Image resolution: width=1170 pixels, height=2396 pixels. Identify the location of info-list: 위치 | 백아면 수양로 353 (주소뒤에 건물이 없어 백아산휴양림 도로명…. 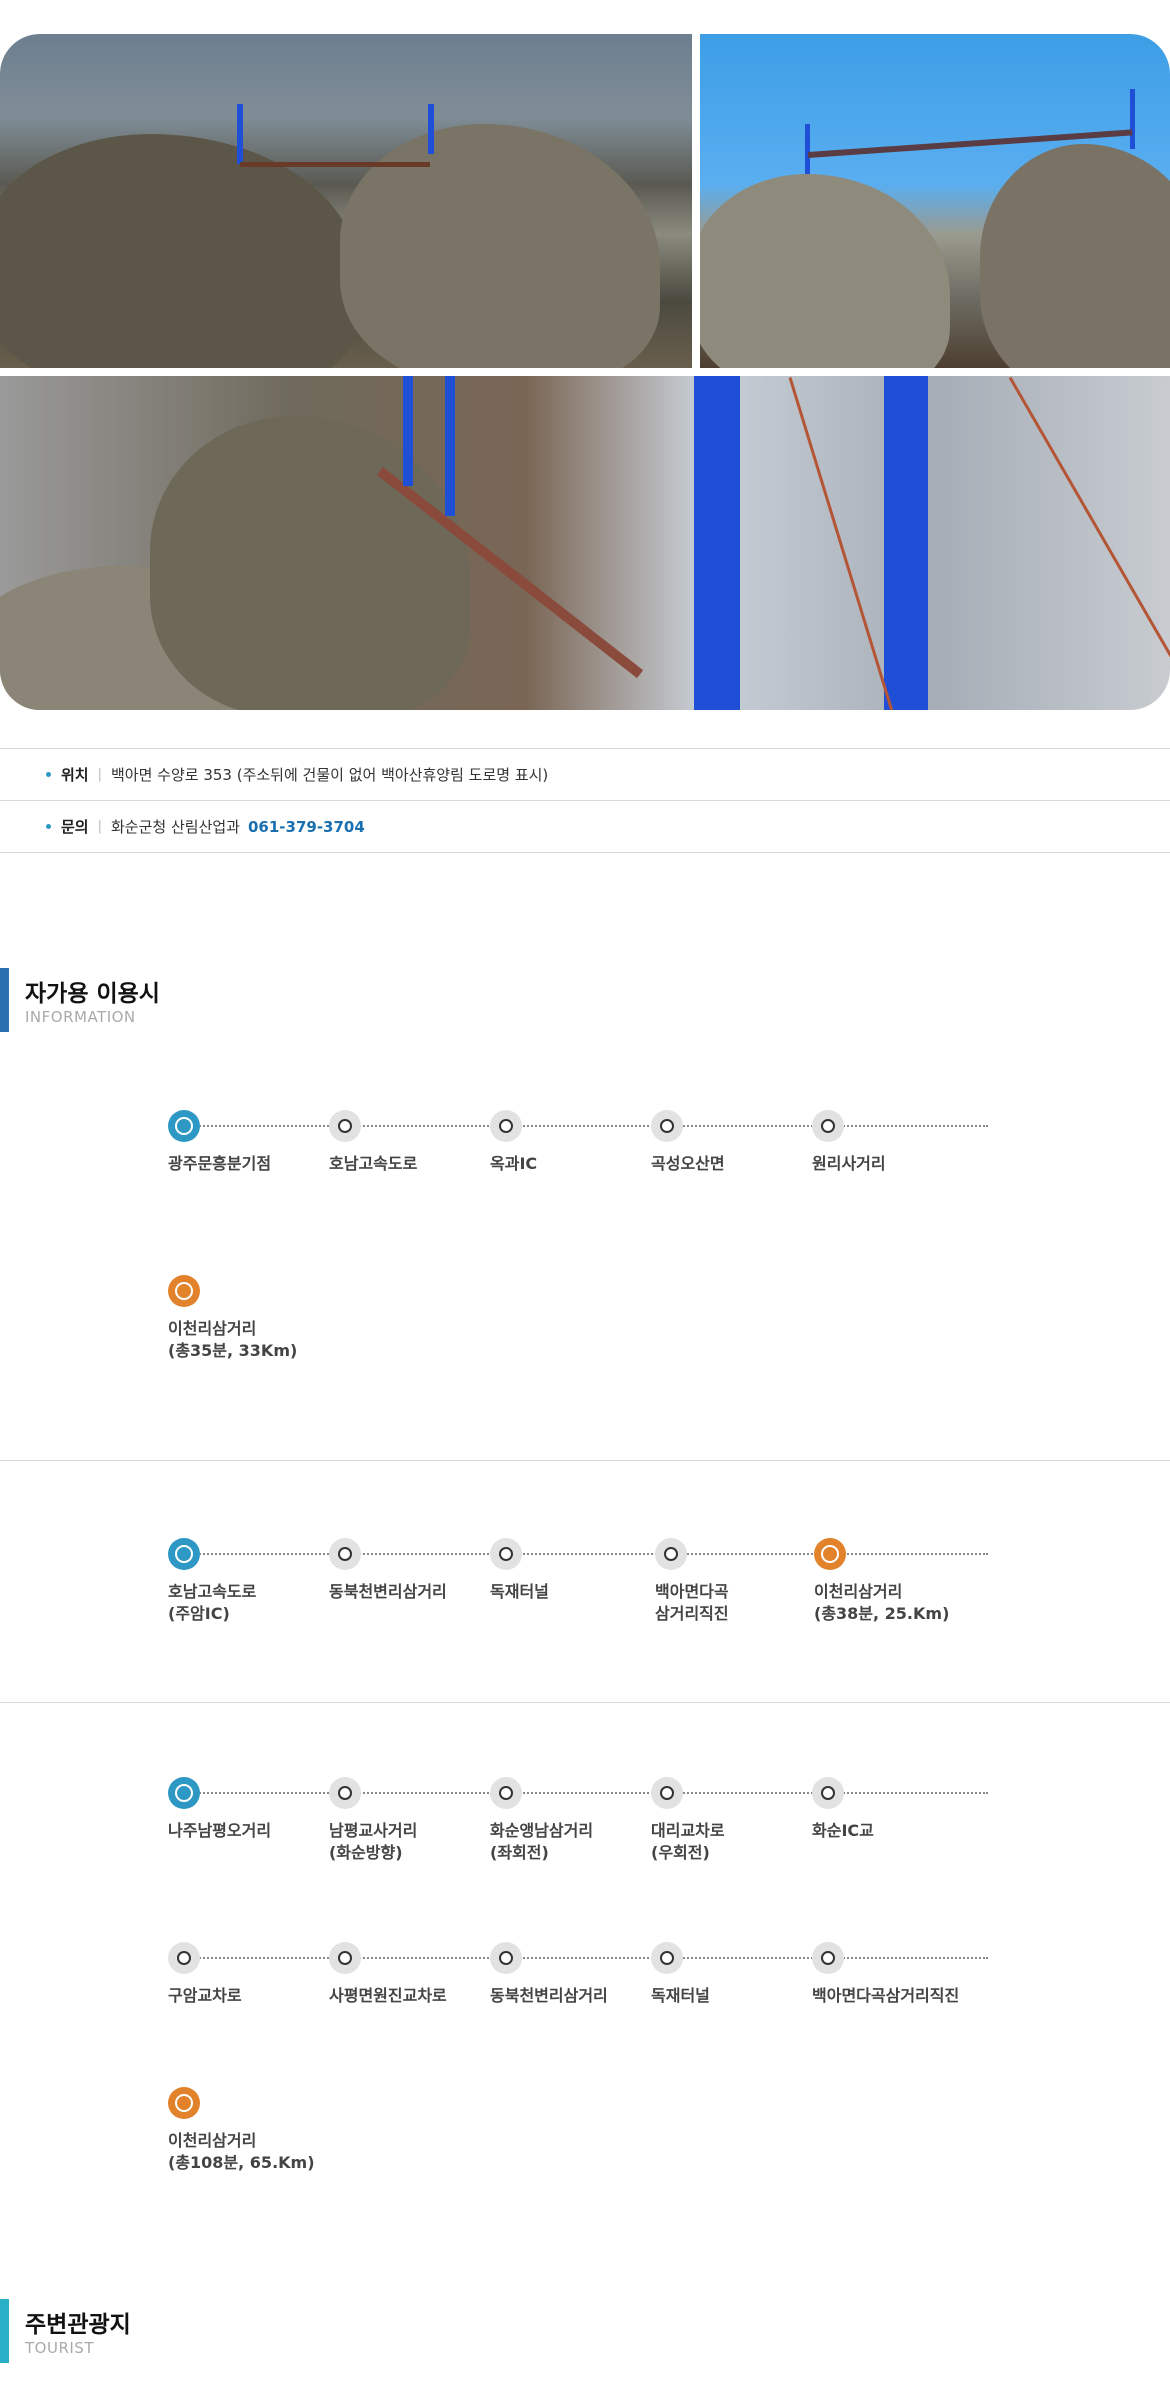
(585, 800).